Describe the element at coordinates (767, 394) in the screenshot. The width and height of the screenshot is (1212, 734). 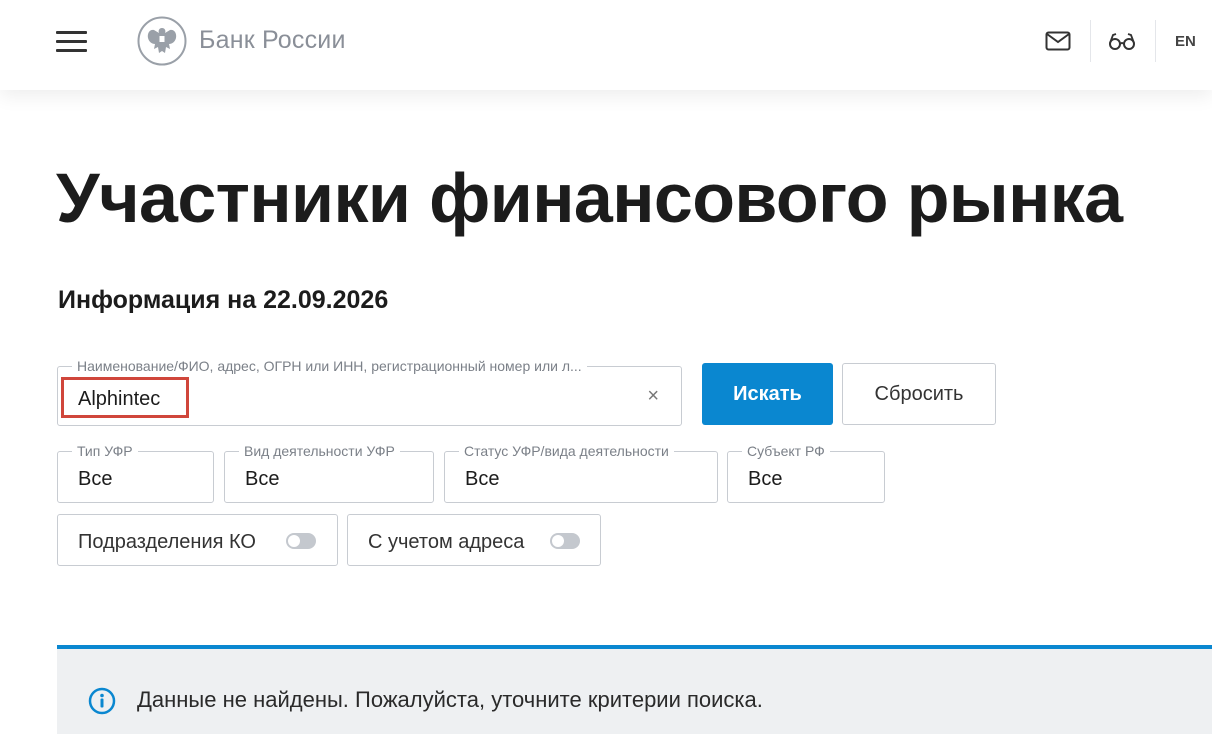
I see `search-button: Искать` at that location.